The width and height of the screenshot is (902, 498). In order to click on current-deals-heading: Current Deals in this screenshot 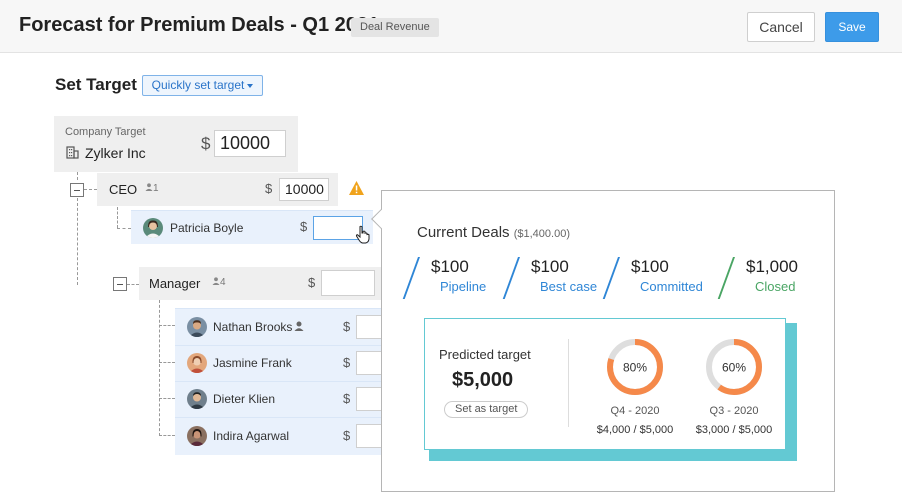, I will do `click(463, 232)`.